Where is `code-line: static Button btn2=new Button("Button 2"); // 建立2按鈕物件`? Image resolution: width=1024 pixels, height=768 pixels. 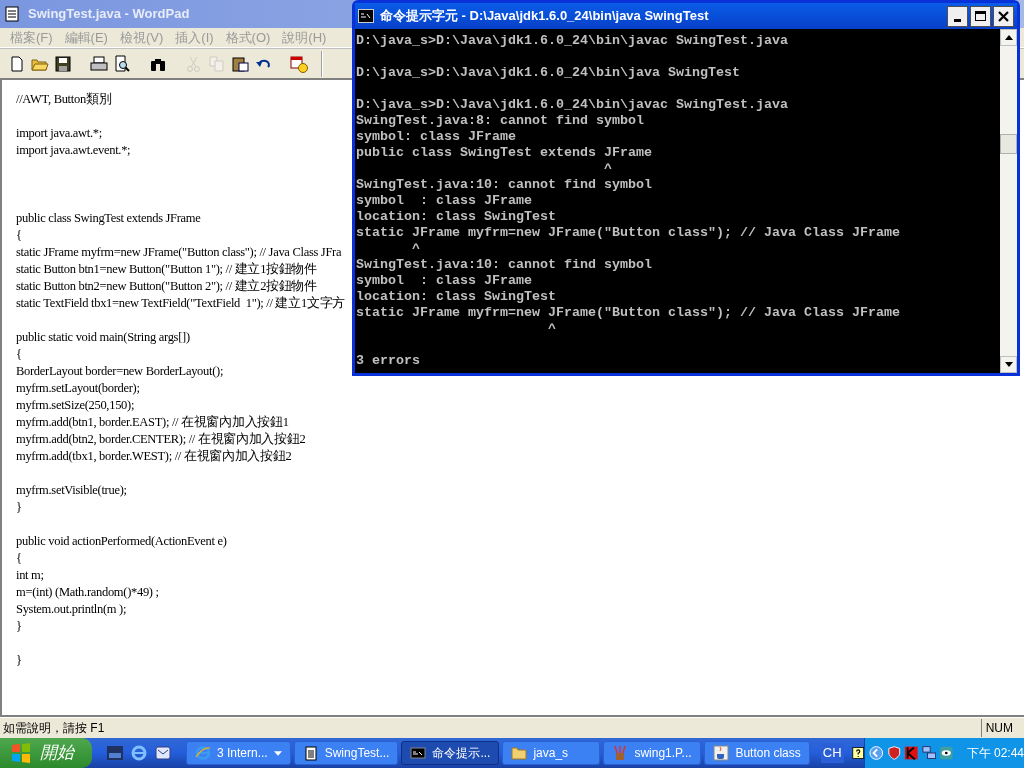
code-line: static Button btn2=new Button("Button 2"); // 建立2按鈕物件 is located at coordinates (166, 286).